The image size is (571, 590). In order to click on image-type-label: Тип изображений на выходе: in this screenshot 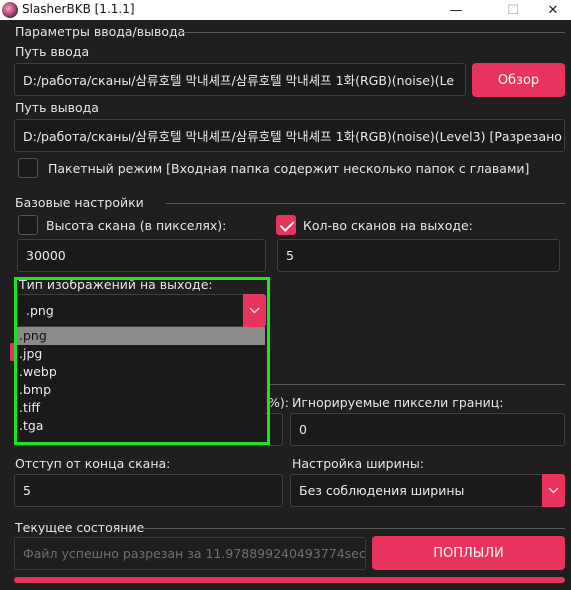, I will do `click(116, 284)`.